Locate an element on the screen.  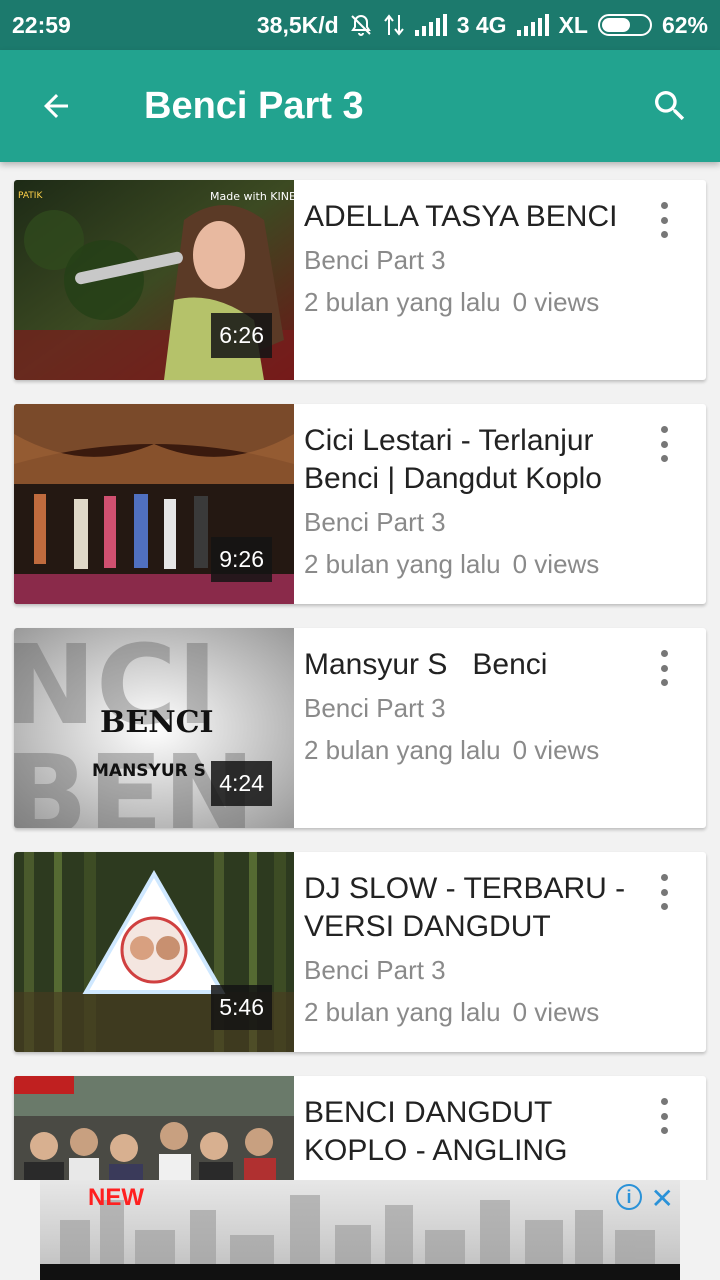
ad-new-badge: NEW is located at coordinates (116, 1197).